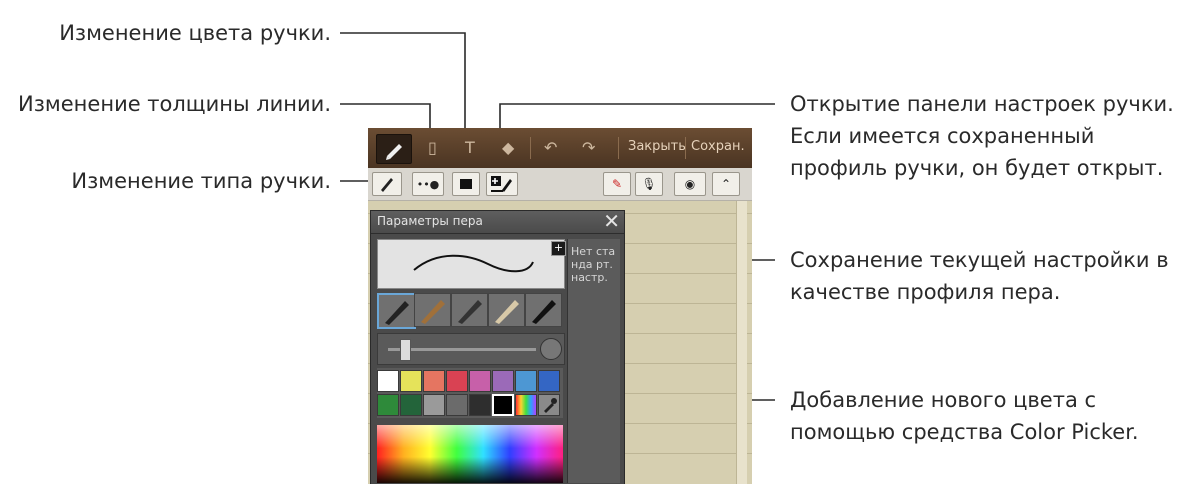 The height and width of the screenshot is (484, 1179). I want to click on eraser-button: ▯, so click(433, 148).